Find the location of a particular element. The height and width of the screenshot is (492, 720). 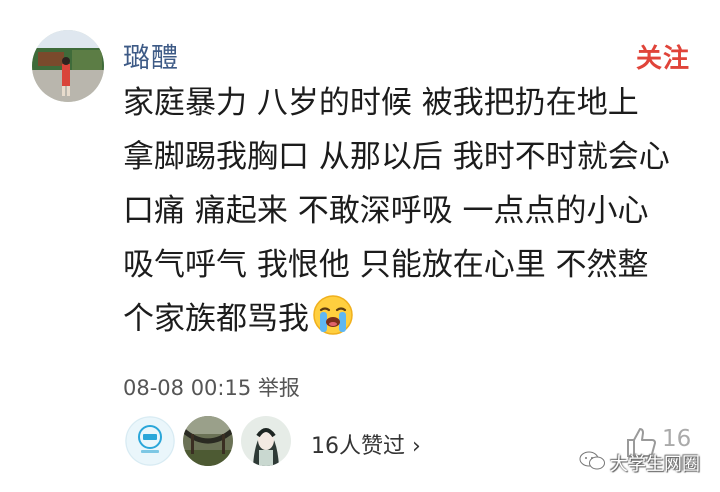

report-link: 举报 is located at coordinates (279, 388).